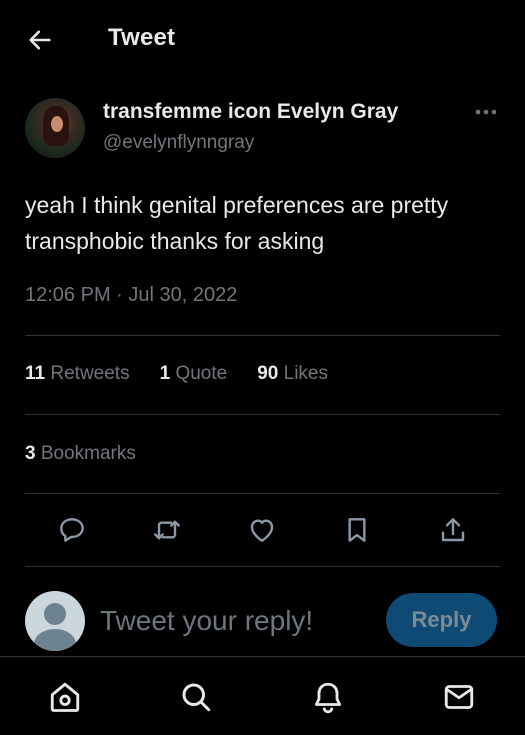 The height and width of the screenshot is (735, 525). I want to click on back-arrow-icon, so click(40, 40).